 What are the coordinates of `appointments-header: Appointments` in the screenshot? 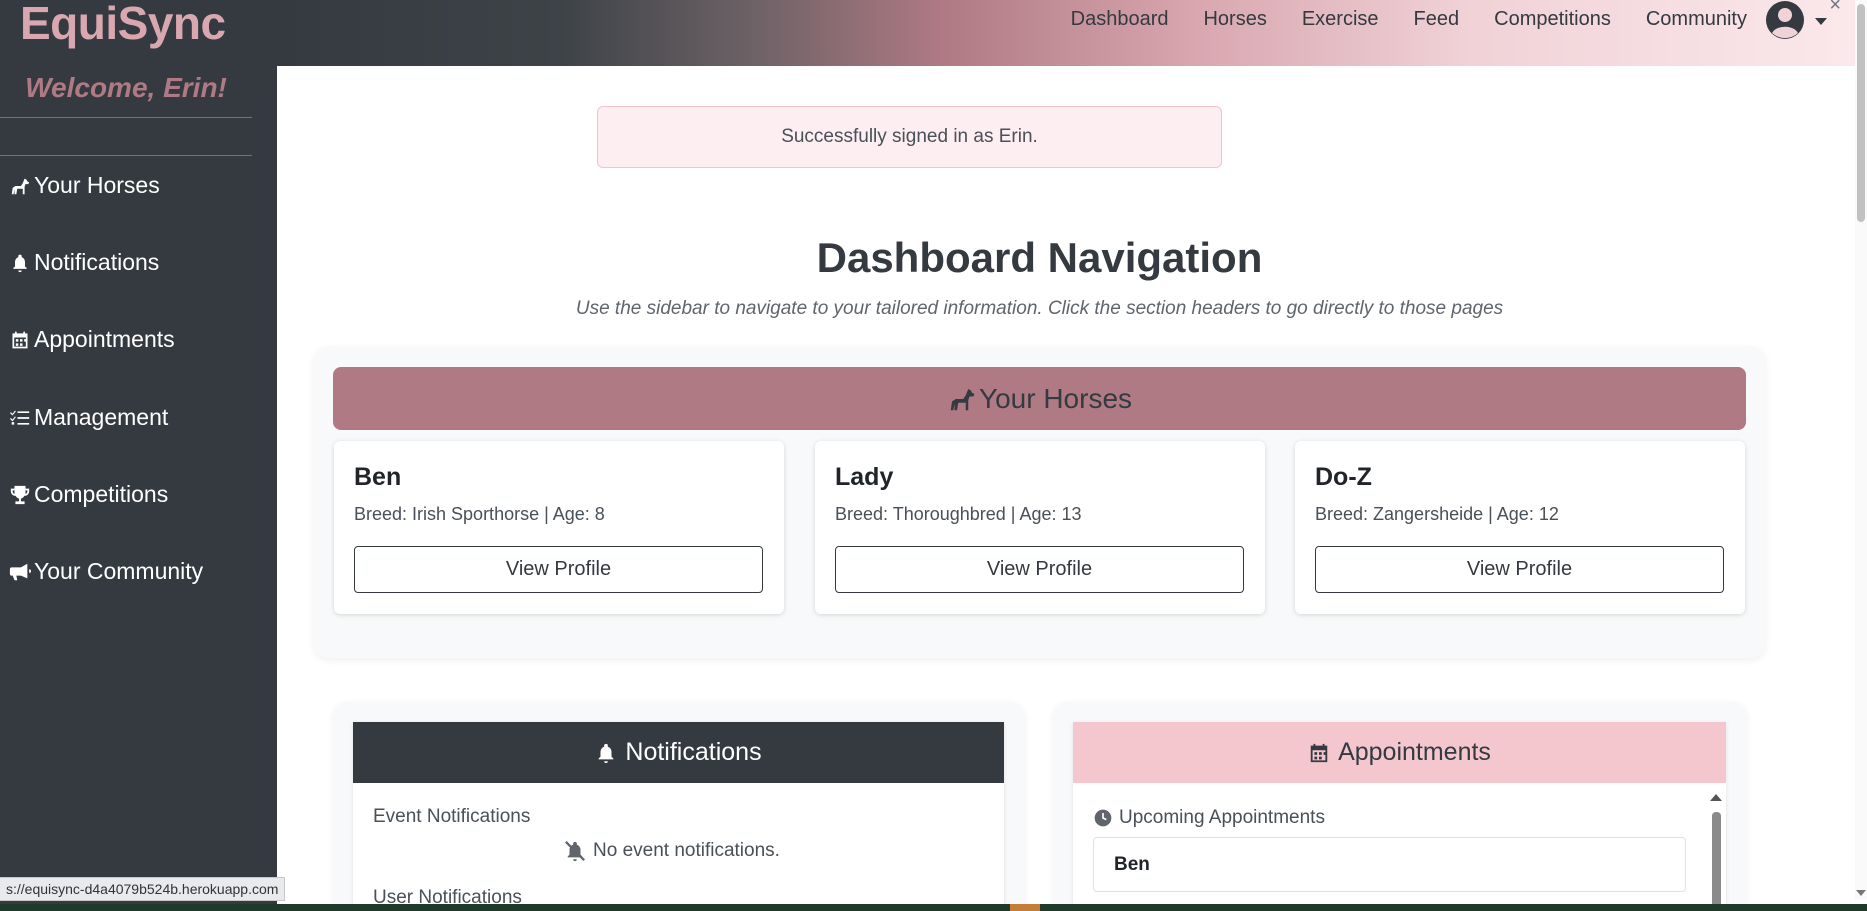 It's located at (1399, 752).